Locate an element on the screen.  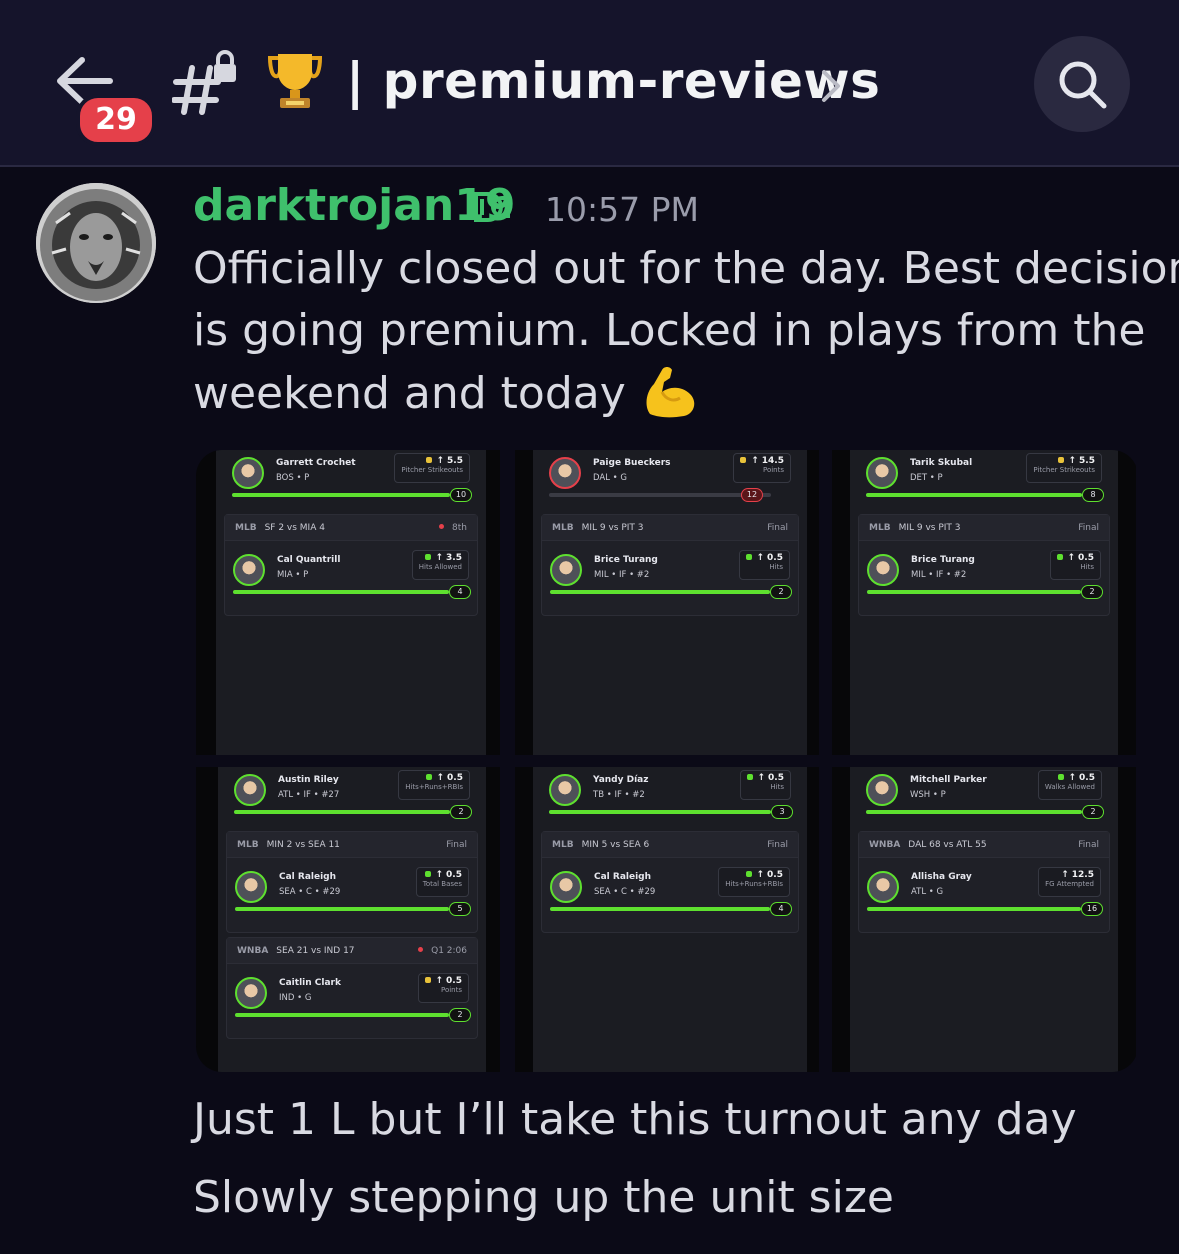
flexed-biceps-emoji is located at coordinates (670, 392).